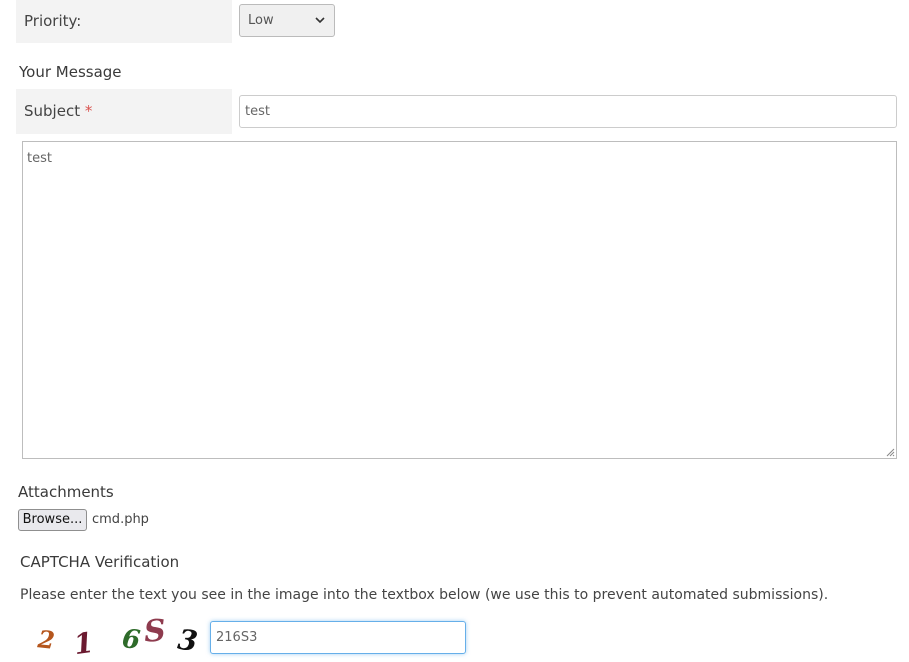  I want to click on captcha-input: 216S3, so click(338, 637).